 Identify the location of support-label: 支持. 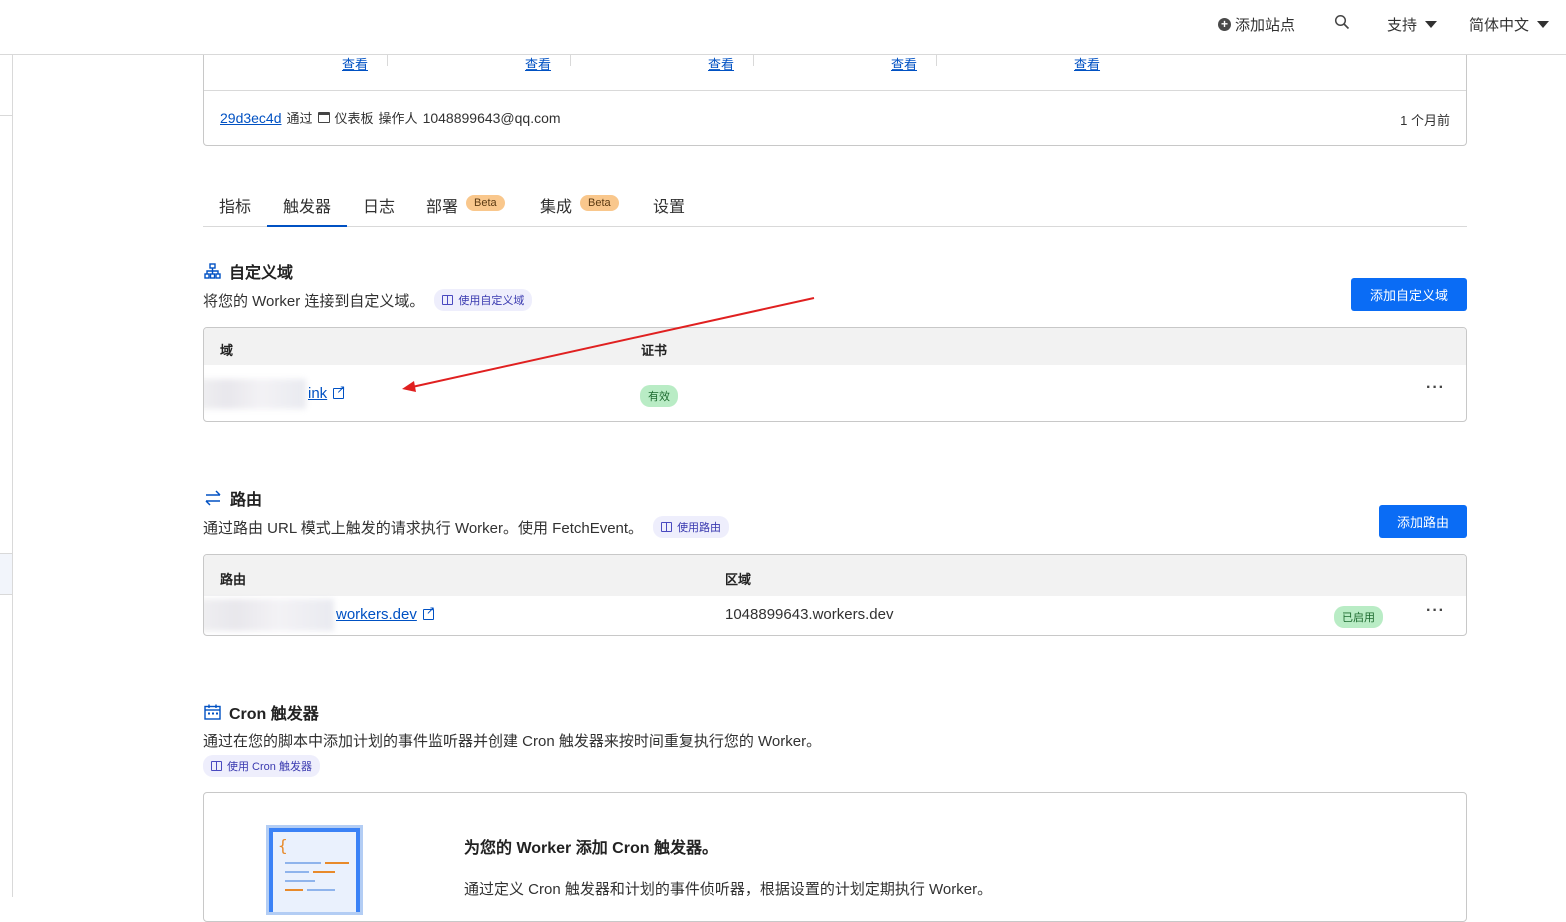
(1402, 25).